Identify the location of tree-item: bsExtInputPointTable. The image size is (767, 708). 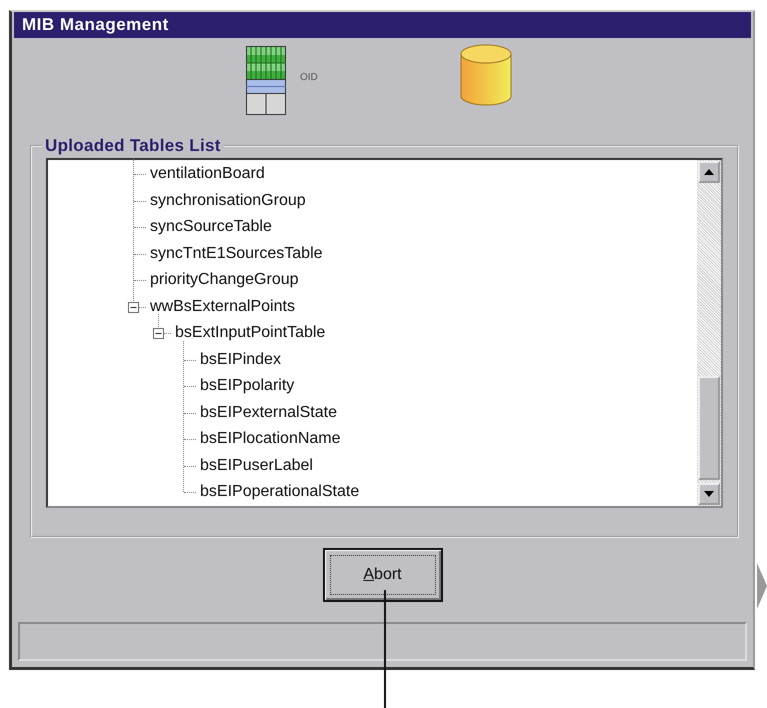
(250, 333).